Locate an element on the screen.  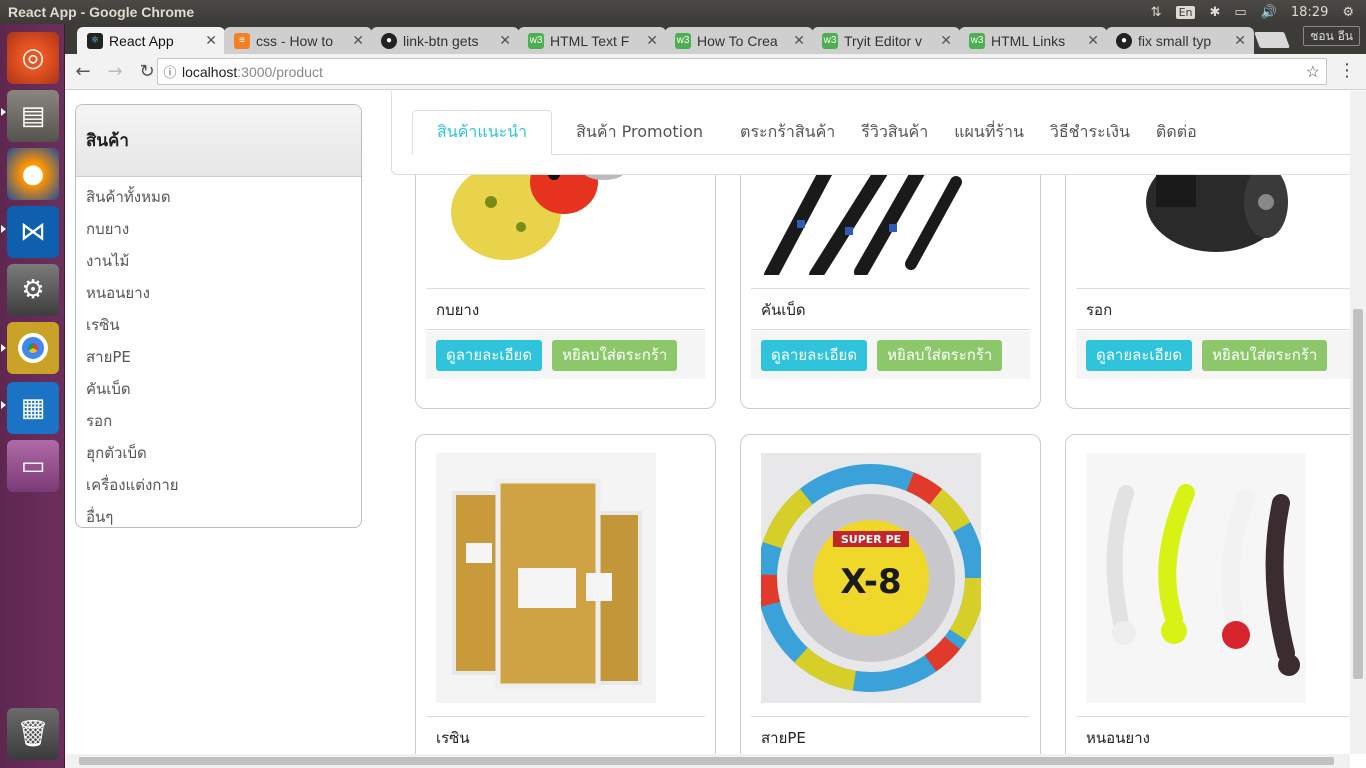
tab-reviews: รีวิวสินค้า is located at coordinates (894, 132).